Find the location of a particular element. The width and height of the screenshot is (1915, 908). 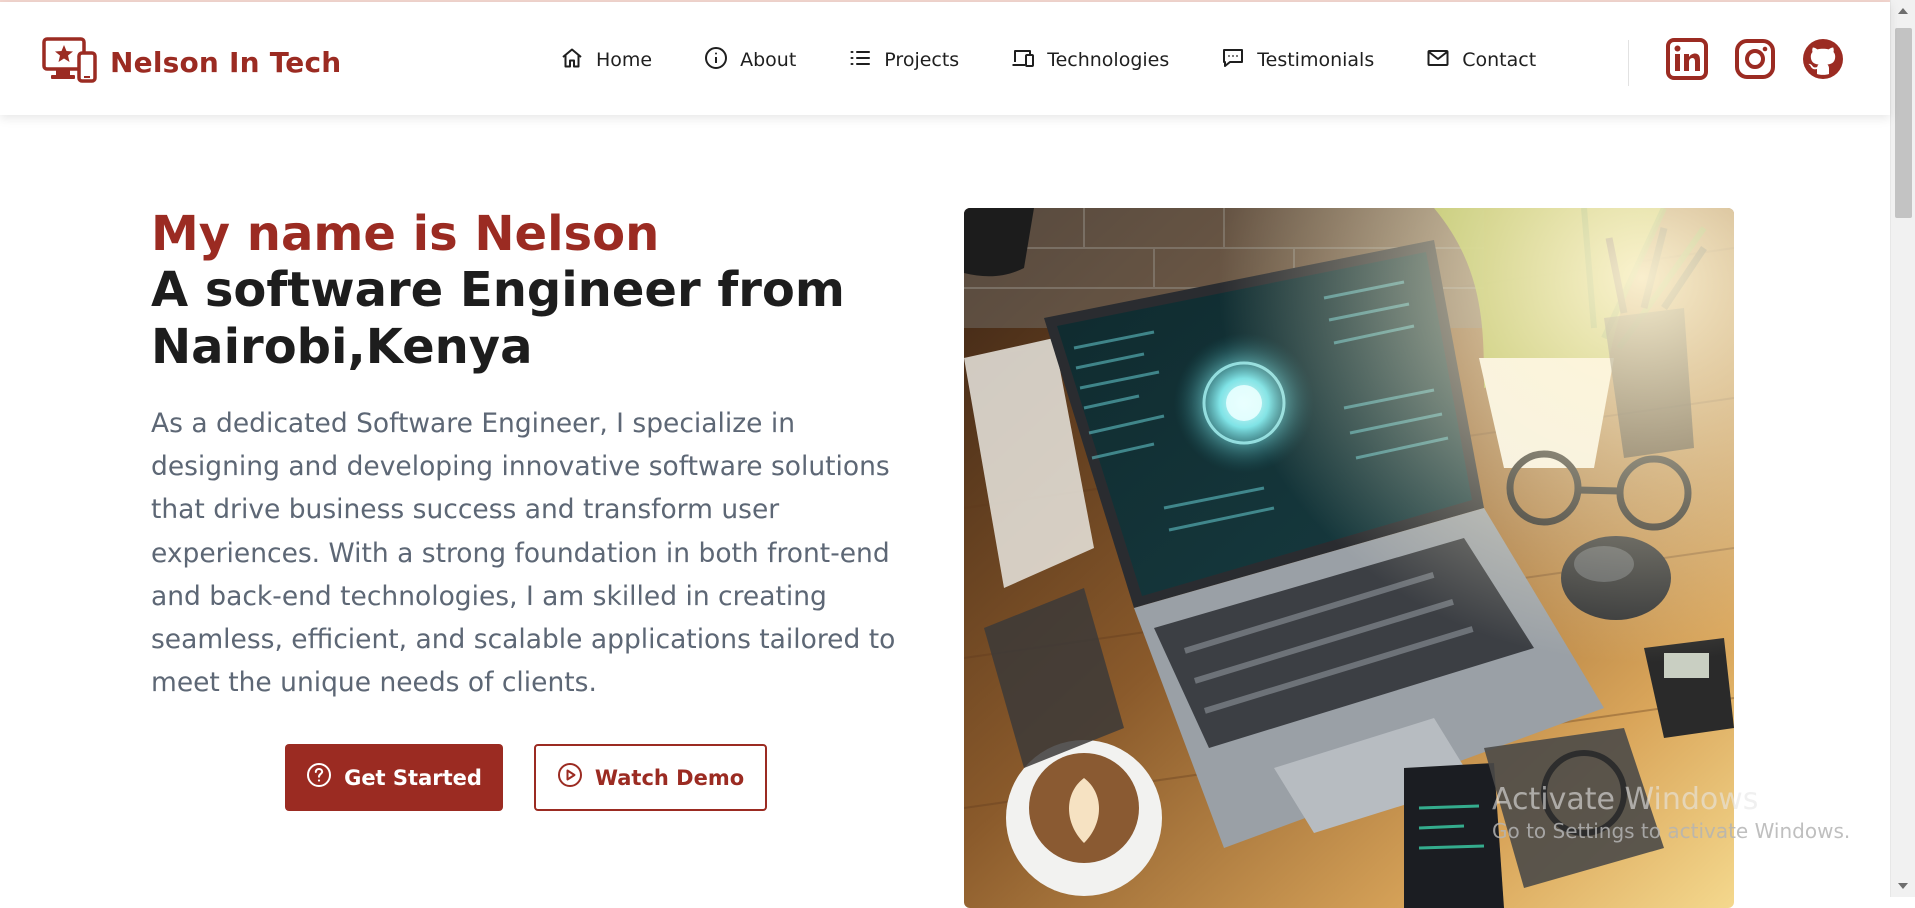

github-icon is located at coordinates (1823, 59).